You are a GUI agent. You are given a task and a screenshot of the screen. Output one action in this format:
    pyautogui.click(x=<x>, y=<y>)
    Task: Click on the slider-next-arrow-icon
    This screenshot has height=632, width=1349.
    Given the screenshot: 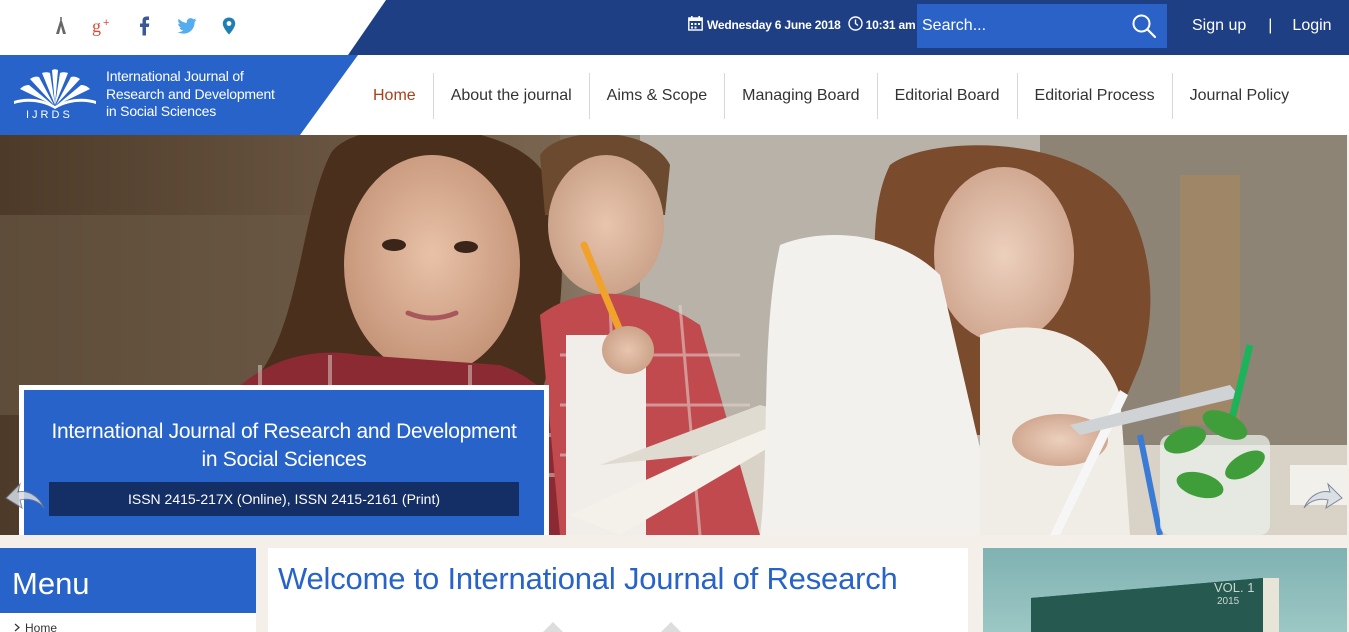 What is the action you would take?
    pyautogui.click(x=1321, y=498)
    